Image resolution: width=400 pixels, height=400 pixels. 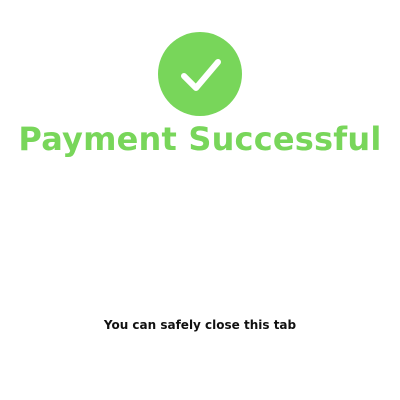 I want to click on checkmark-circle-icon, so click(x=200, y=74).